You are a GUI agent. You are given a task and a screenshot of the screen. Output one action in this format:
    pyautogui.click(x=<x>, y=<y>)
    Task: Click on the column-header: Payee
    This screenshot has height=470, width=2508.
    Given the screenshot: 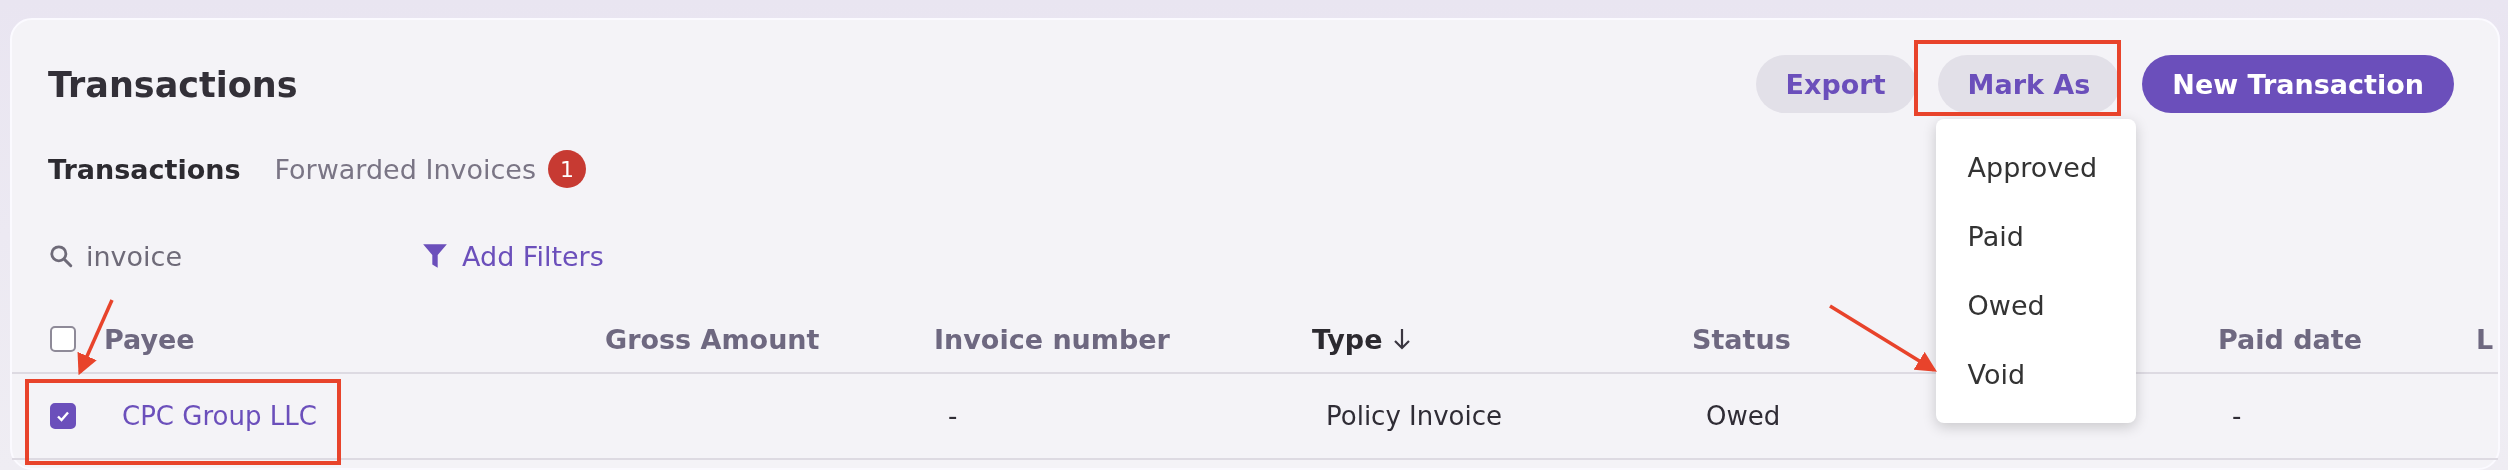 What is the action you would take?
    pyautogui.click(x=149, y=339)
    